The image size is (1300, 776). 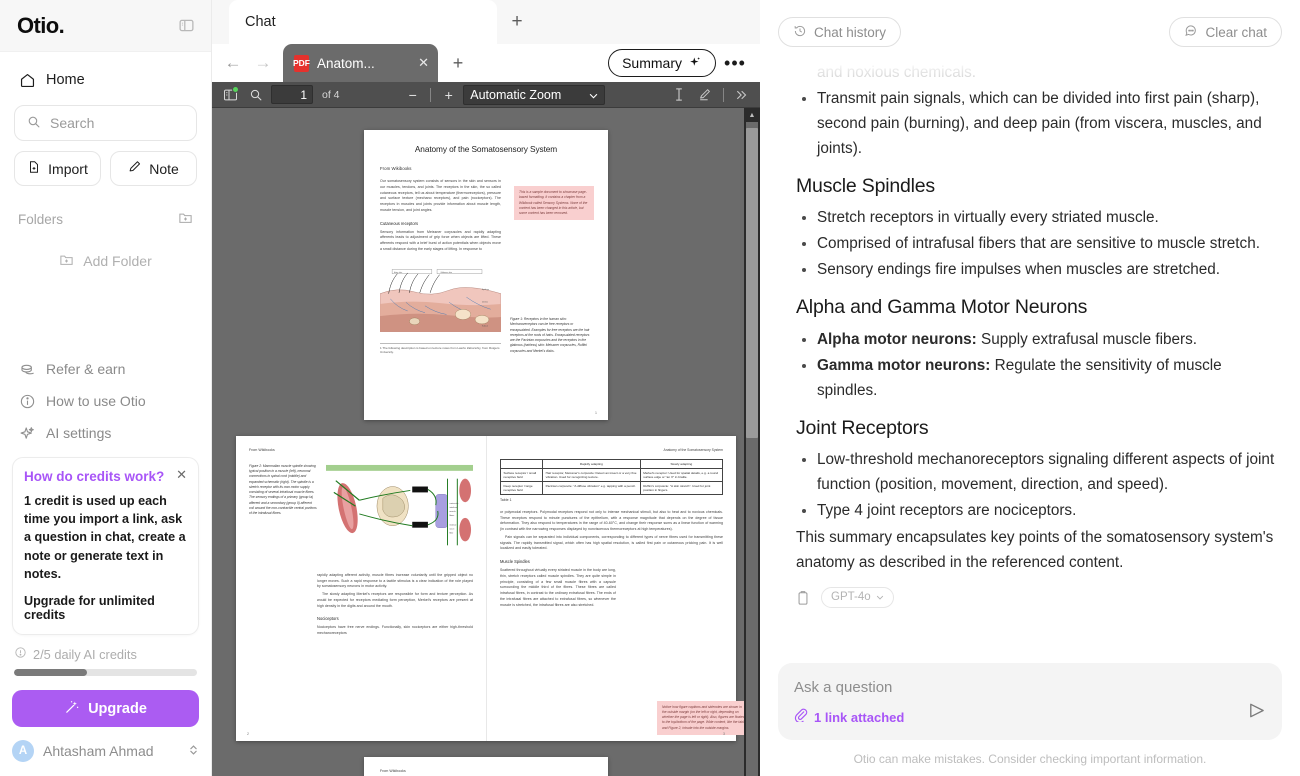 I want to click on svg-text: fibres, so click(x=451, y=515).